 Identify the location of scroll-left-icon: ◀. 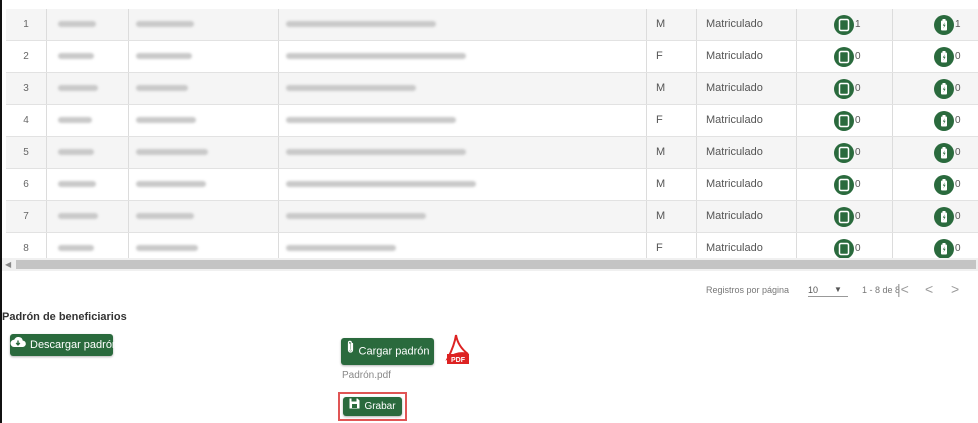
(8, 264).